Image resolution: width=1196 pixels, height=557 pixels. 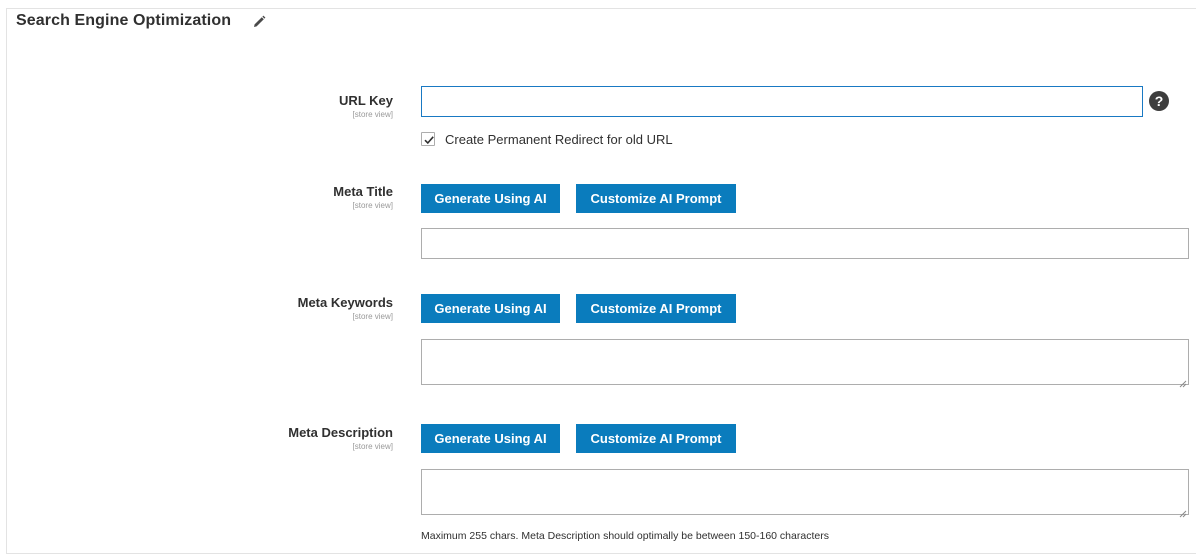 What do you see at coordinates (805, 492) in the screenshot?
I see `meta-description-textarea` at bounding box center [805, 492].